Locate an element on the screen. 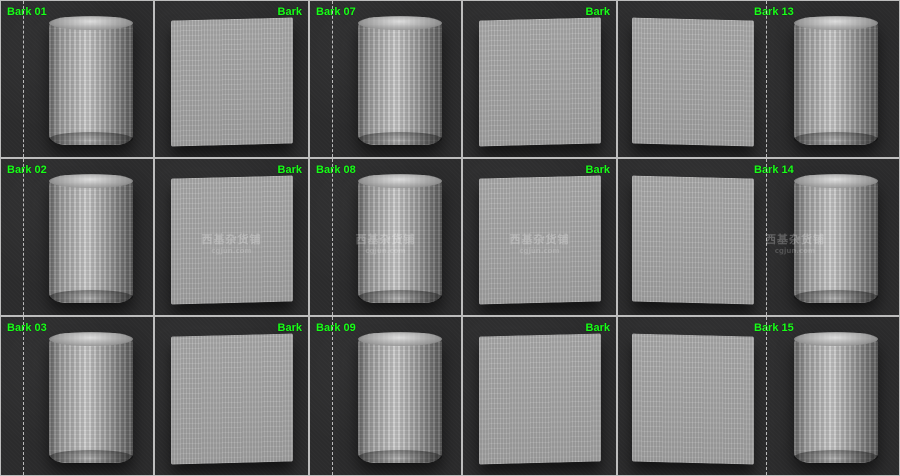 This screenshot has width=900, height=476. viewport-bark-flat-08: Bark 西基杂货铺 cgjun.com is located at coordinates (539, 237).